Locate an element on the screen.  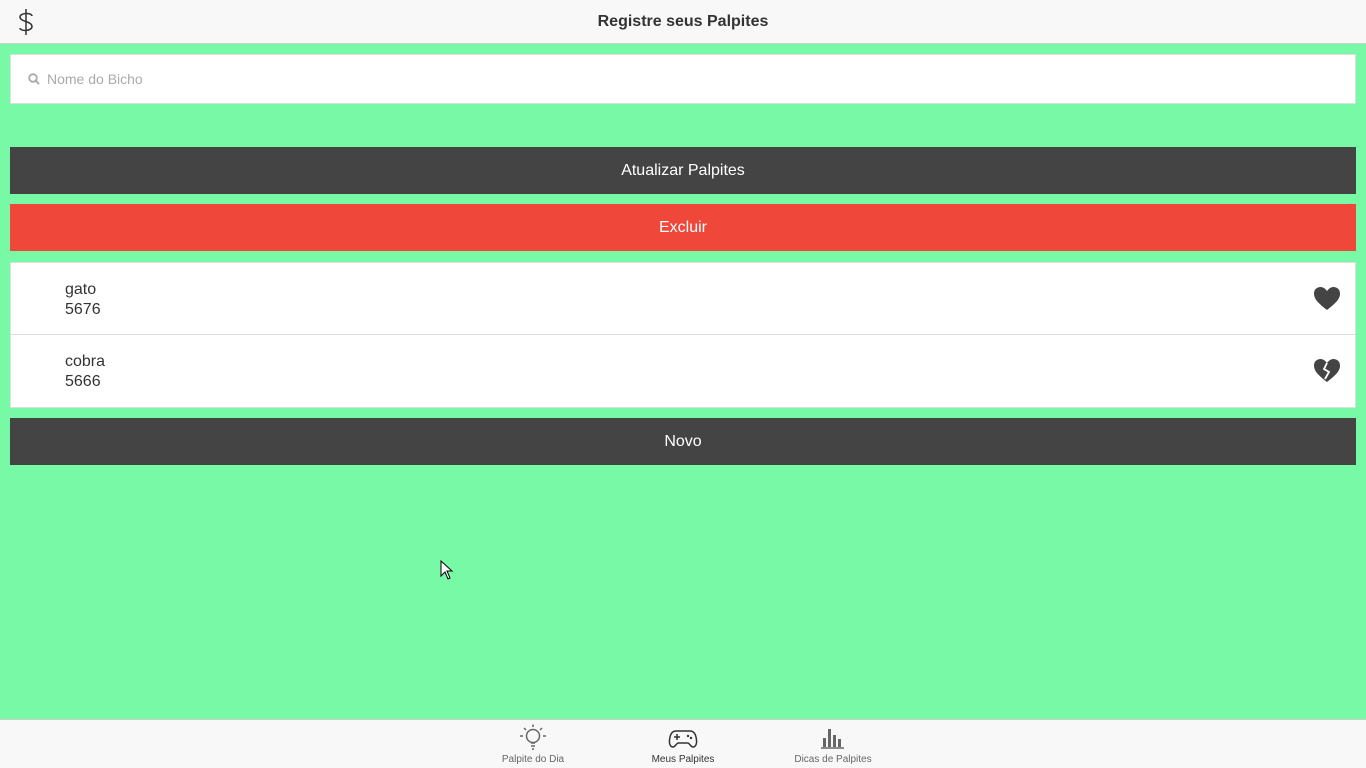
list-item: cobra 5666 is located at coordinates (683, 371).